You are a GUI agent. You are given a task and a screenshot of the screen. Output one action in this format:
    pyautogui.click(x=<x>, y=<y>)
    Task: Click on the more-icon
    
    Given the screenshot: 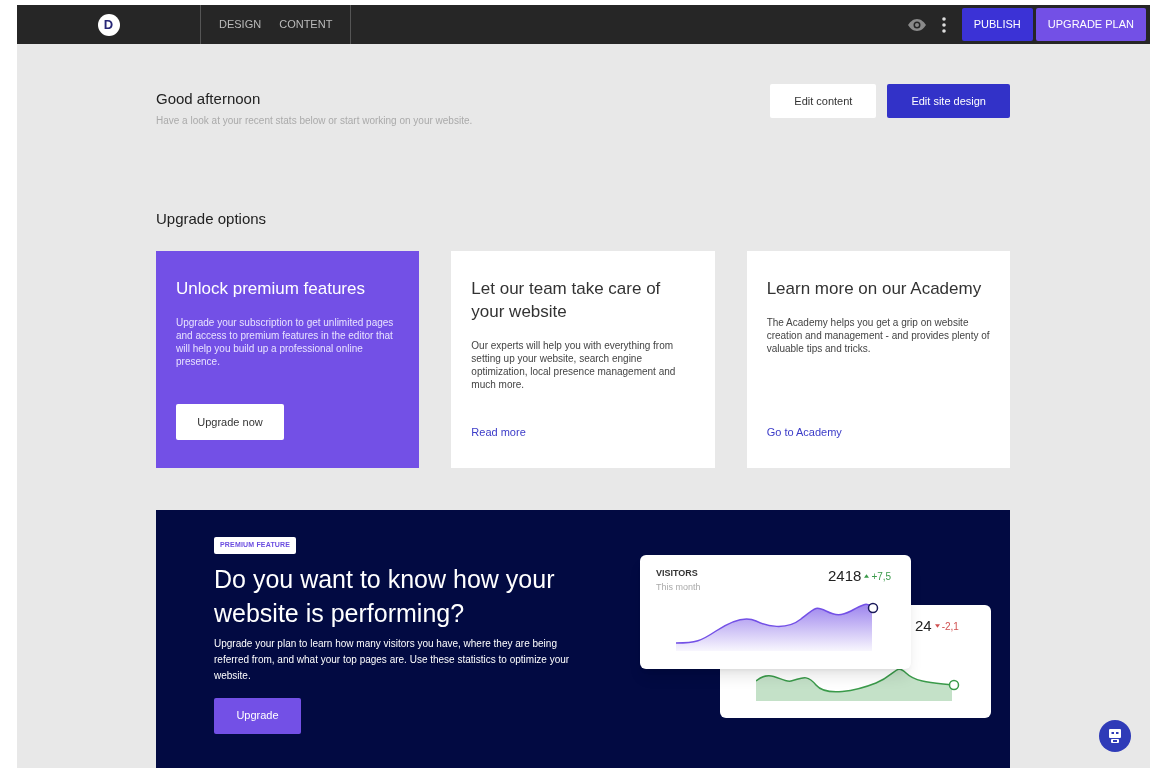 What is the action you would take?
    pyautogui.click(x=943, y=24)
    